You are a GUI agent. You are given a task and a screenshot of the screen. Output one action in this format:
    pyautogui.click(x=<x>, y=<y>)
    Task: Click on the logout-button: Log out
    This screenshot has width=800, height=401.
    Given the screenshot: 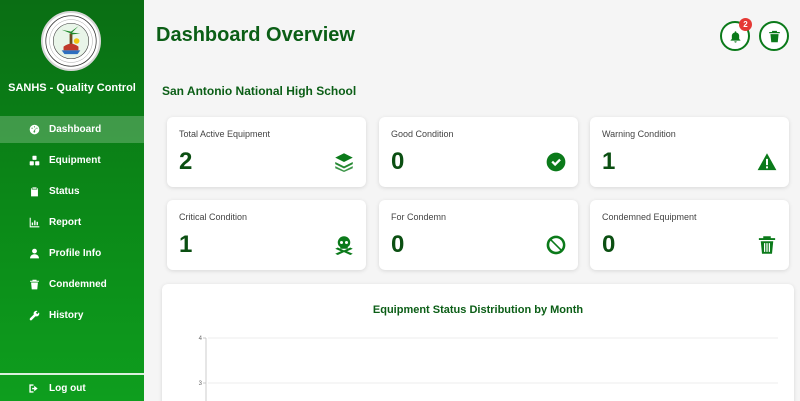 What is the action you would take?
    pyautogui.click(x=72, y=387)
    